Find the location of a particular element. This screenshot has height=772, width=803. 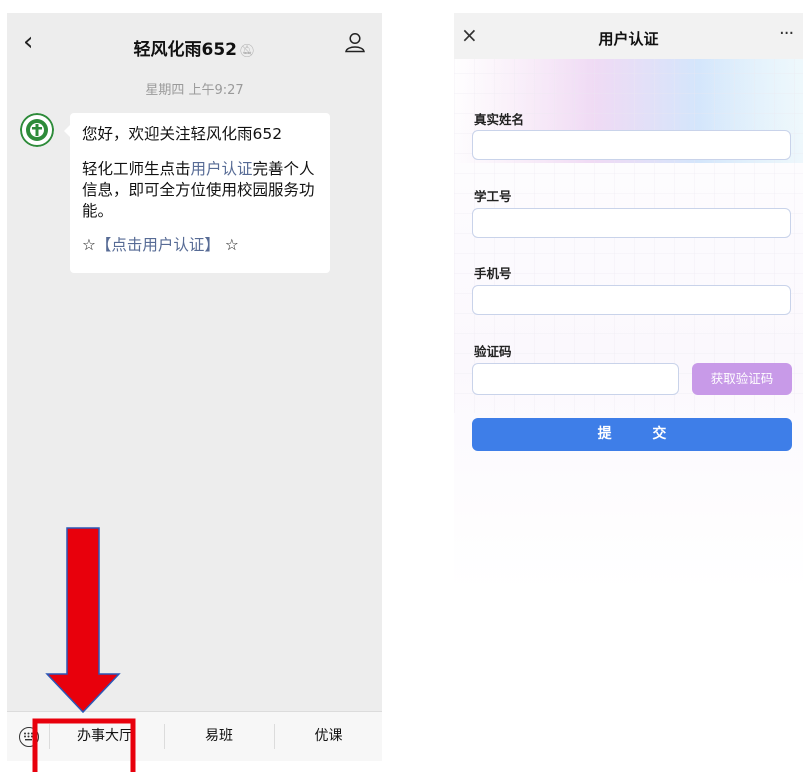

keyboard-toggle-icon is located at coordinates (29, 737).